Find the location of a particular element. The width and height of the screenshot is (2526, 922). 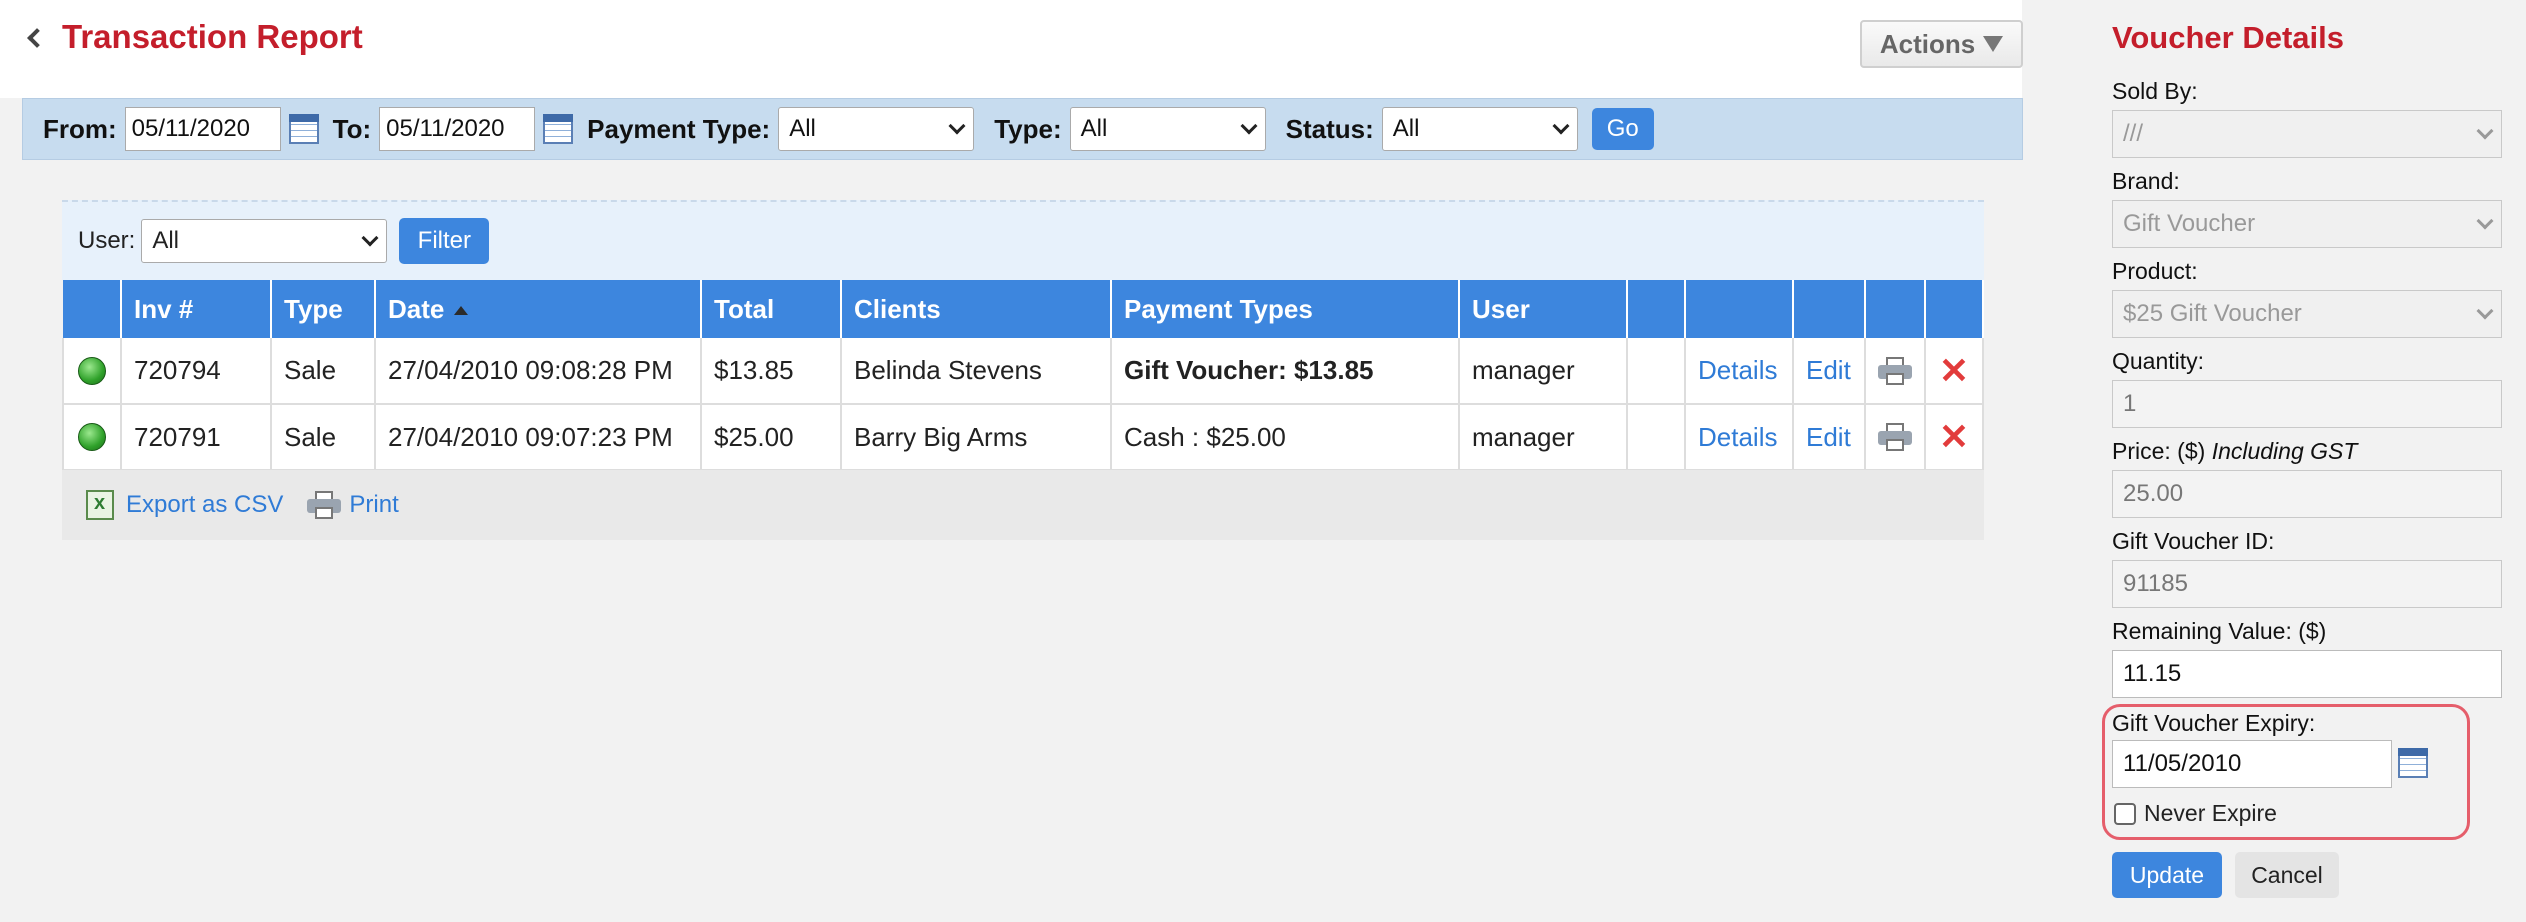

user-cell: manager is located at coordinates (1543, 437).